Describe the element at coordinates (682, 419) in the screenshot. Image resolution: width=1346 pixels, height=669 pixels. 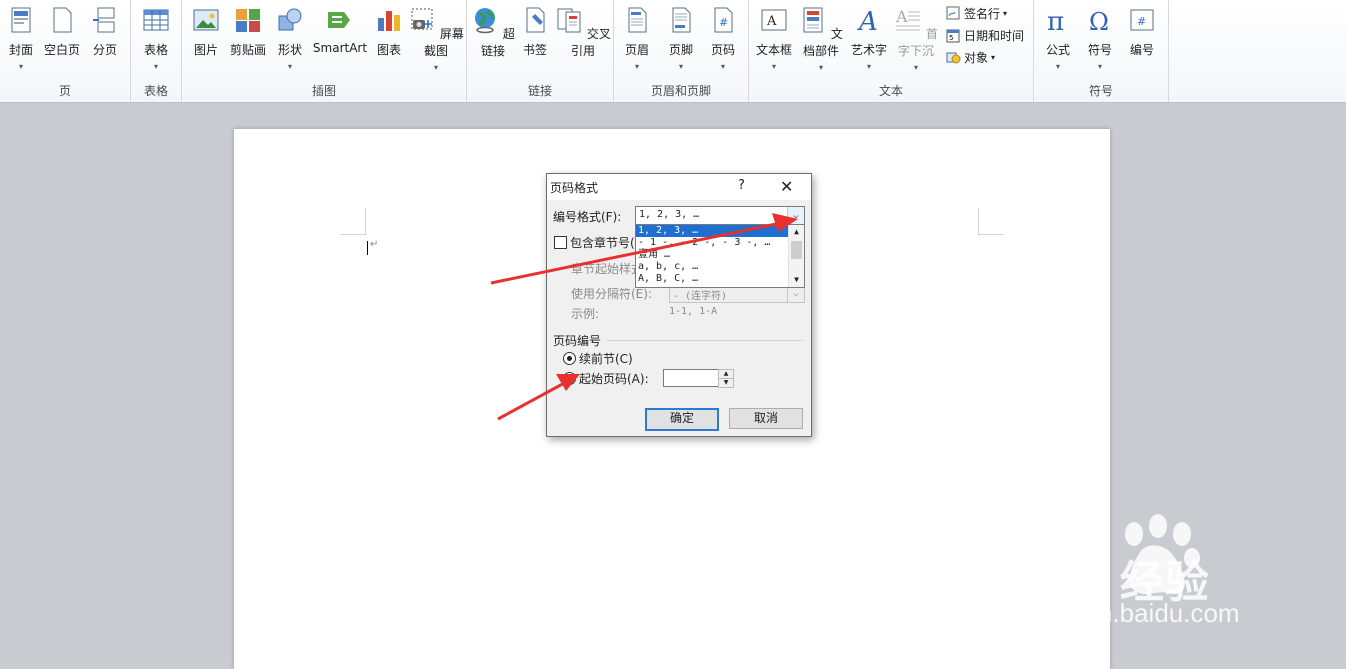
I see `ok-button: 确定` at that location.